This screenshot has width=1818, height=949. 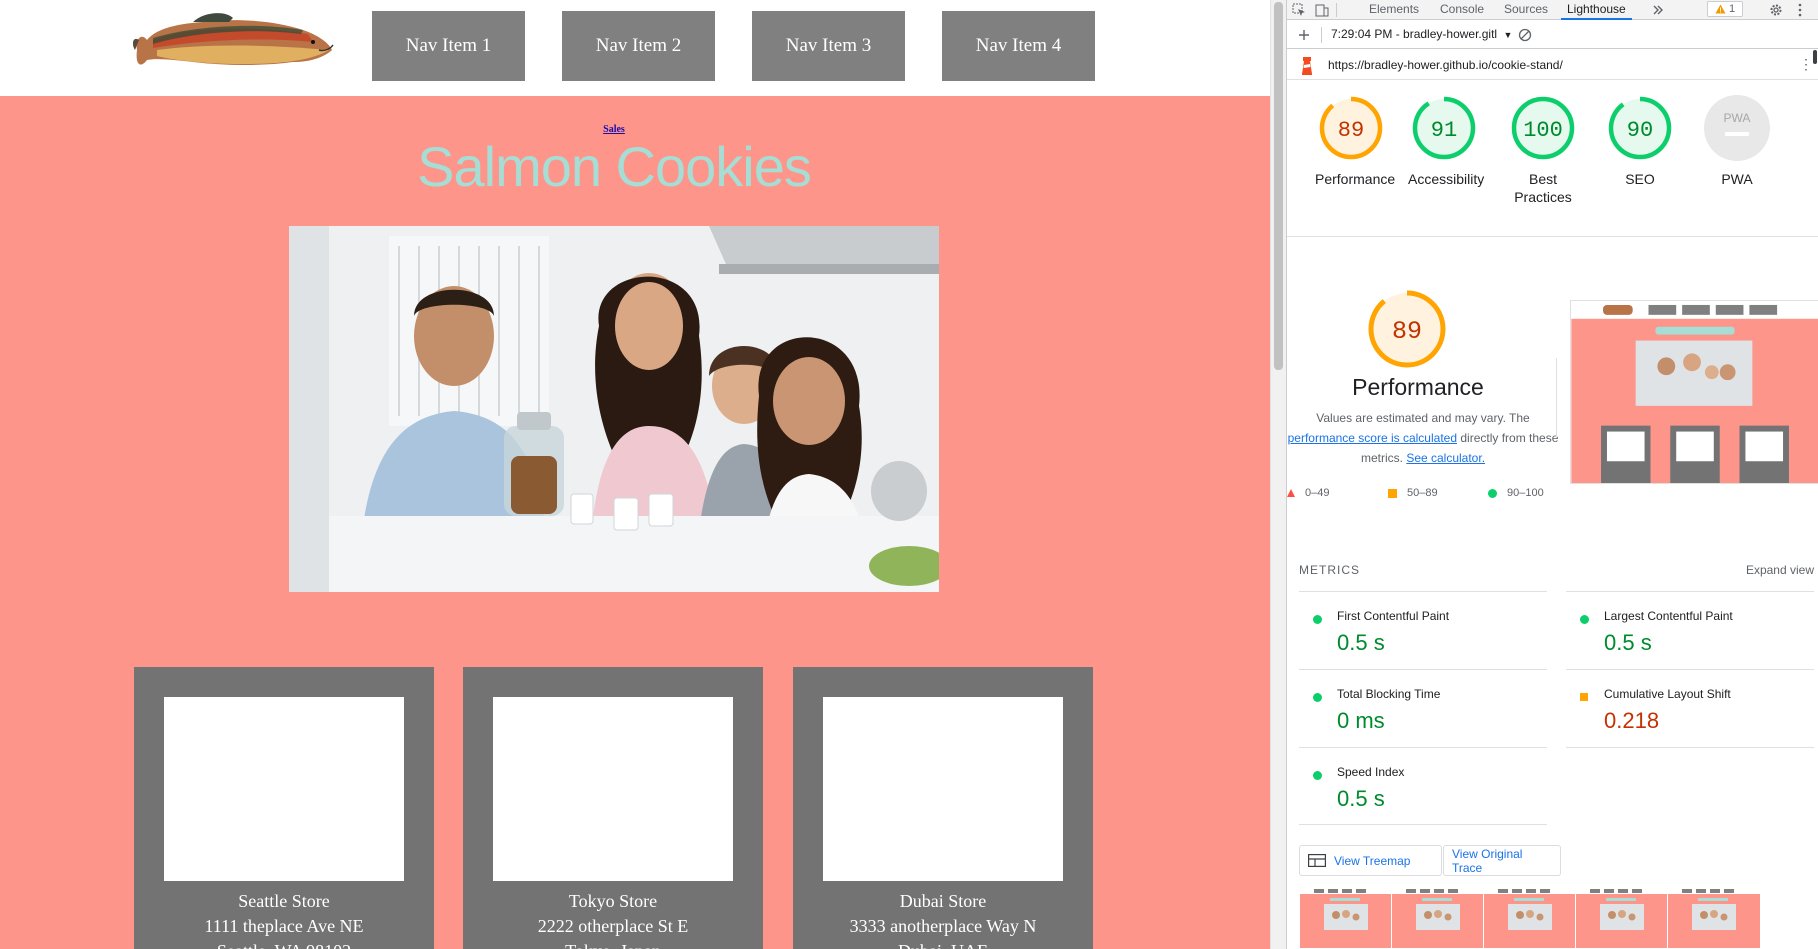 I want to click on gauge-performance: 89 Performance, so click(x=1355, y=141).